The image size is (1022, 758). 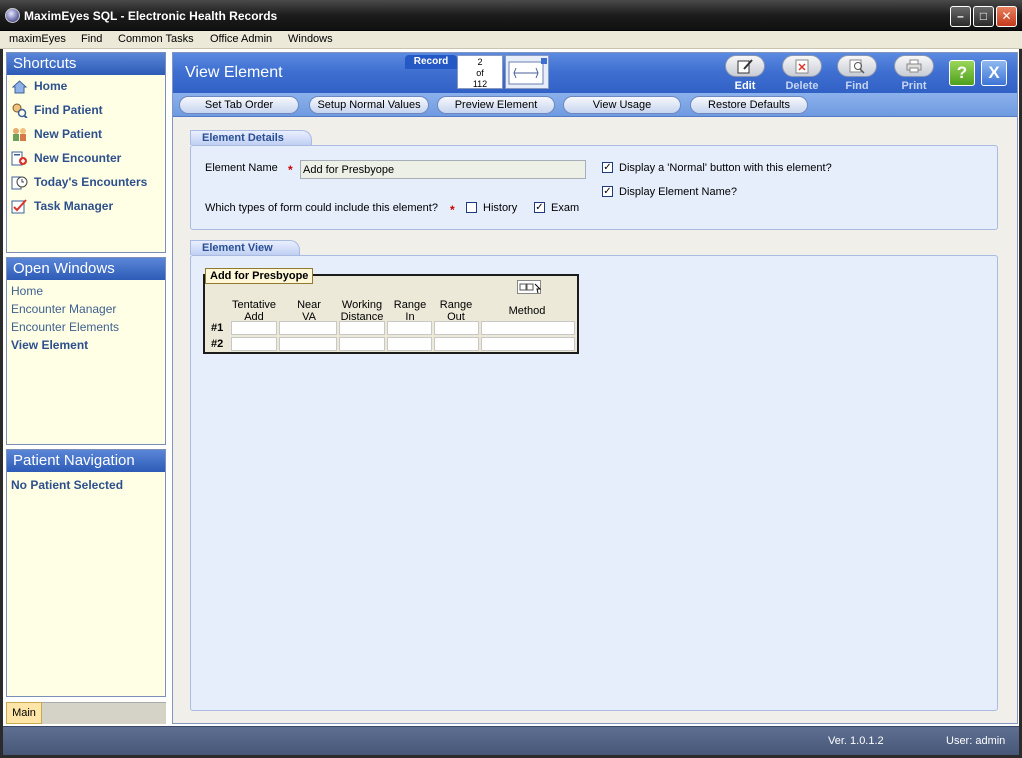 What do you see at coordinates (241, 168) in the screenshot?
I see `element-name-label: Element Name` at bounding box center [241, 168].